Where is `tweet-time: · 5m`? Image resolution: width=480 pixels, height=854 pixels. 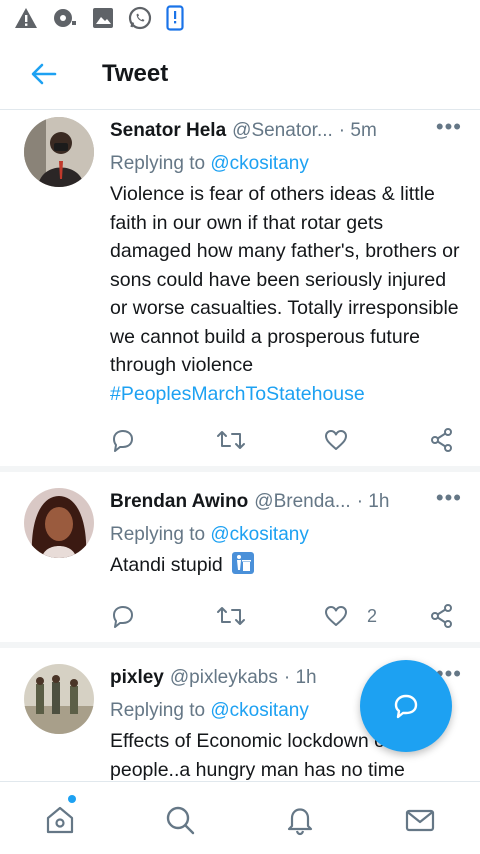 tweet-time: · 5m is located at coordinates (357, 130).